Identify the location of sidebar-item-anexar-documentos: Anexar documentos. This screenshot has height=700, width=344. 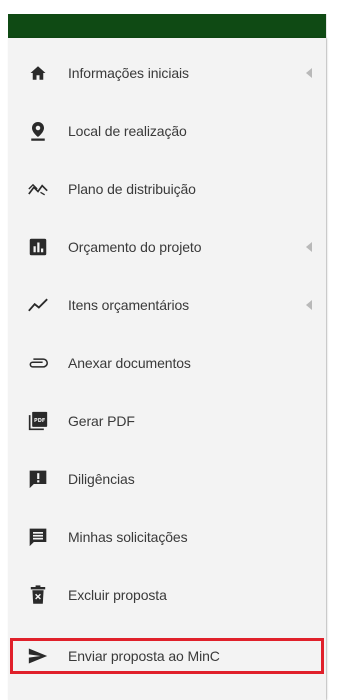
(167, 363).